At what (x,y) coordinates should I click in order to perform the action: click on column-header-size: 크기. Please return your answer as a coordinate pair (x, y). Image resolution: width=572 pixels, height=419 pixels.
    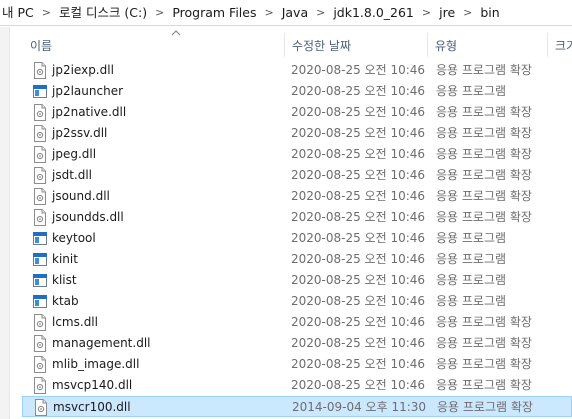
    Looking at the image, I should click on (559, 45).